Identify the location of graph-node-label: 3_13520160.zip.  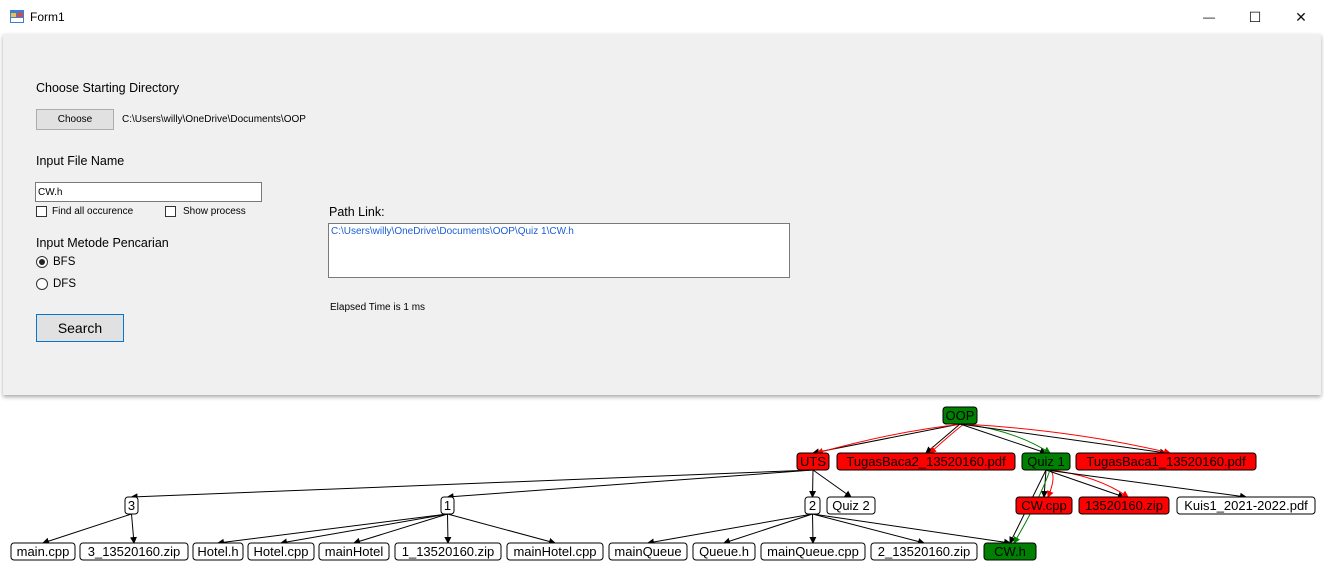
(134, 551).